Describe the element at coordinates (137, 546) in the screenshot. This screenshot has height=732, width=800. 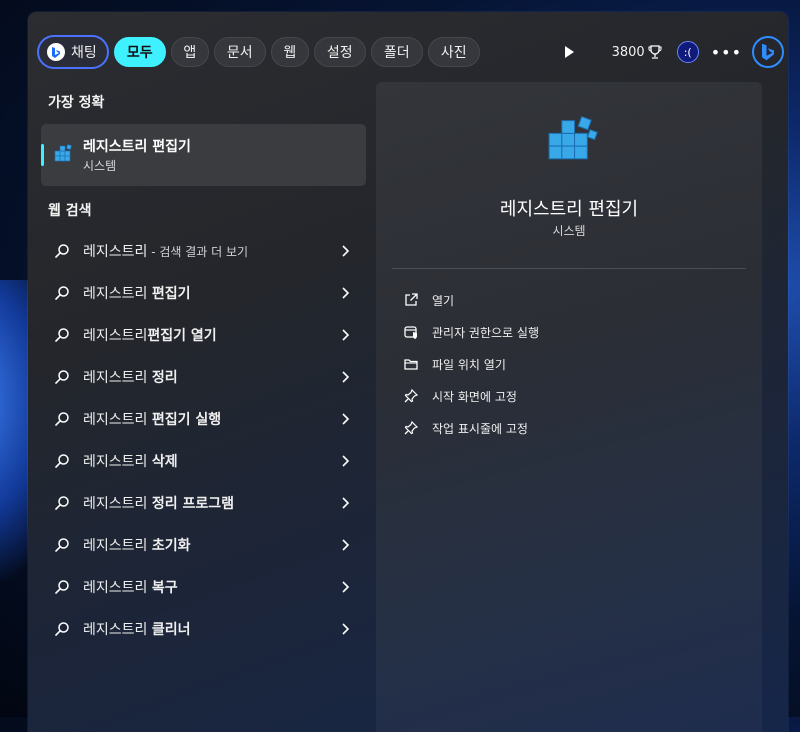
I see `result-label: 레지스트리 초기화` at that location.